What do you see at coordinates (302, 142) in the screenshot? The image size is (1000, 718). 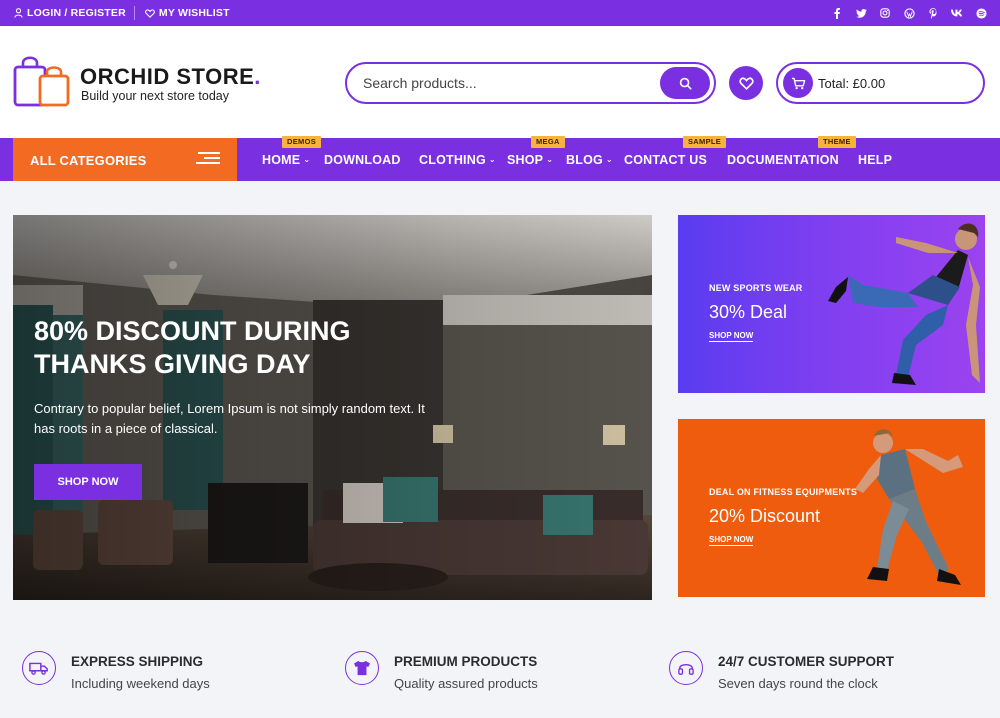 I see `nav-badge-demos: DEMOS` at bounding box center [302, 142].